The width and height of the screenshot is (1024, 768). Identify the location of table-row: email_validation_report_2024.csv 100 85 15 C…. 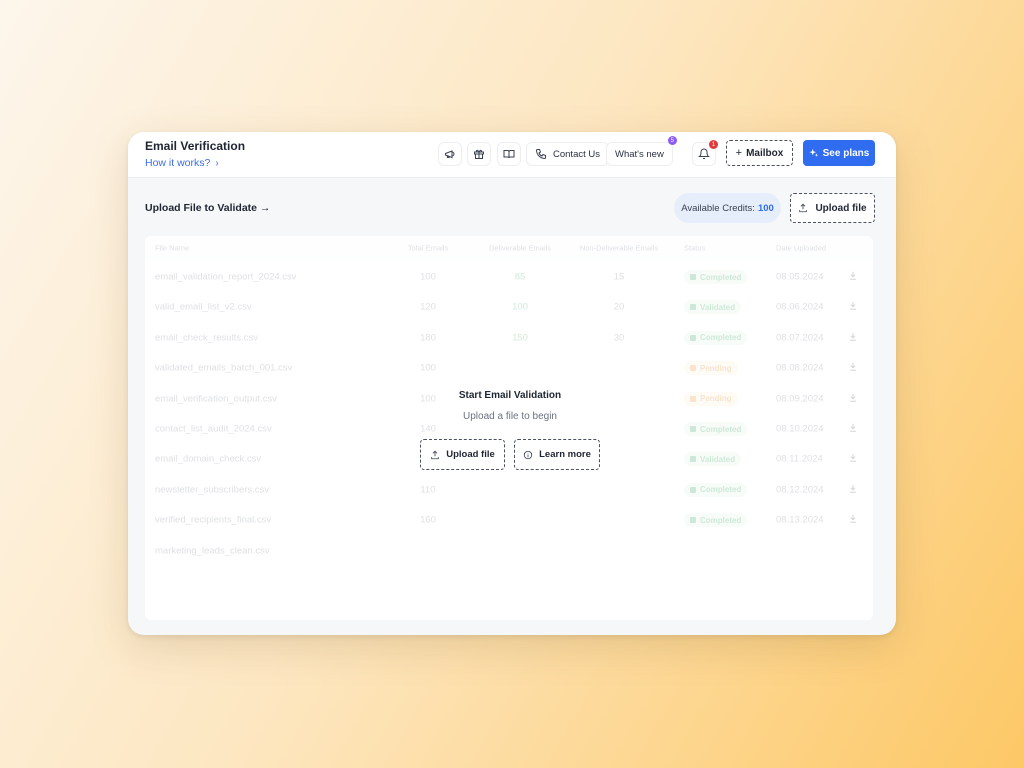
(509, 277).